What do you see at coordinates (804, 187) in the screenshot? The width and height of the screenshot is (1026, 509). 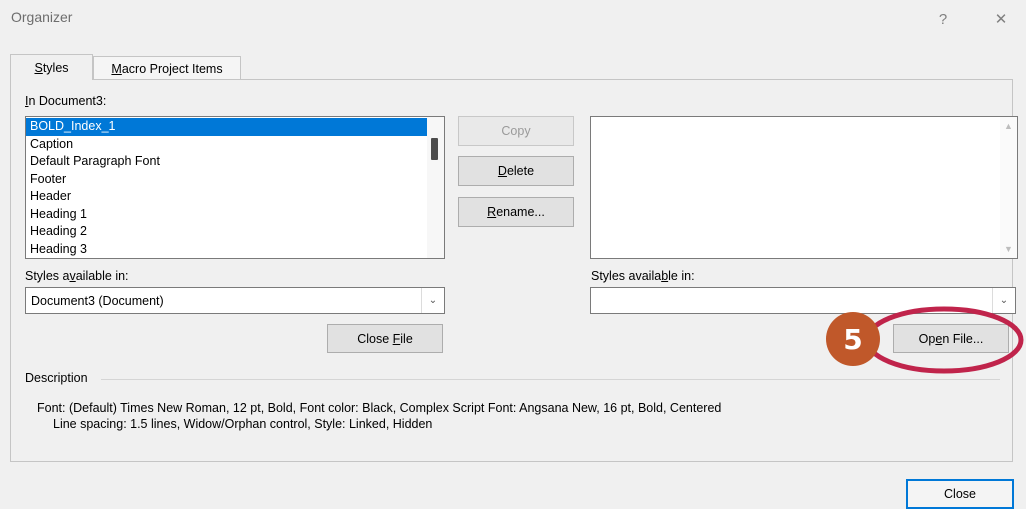 I see `right-styles-list: ▲ ▼` at bounding box center [804, 187].